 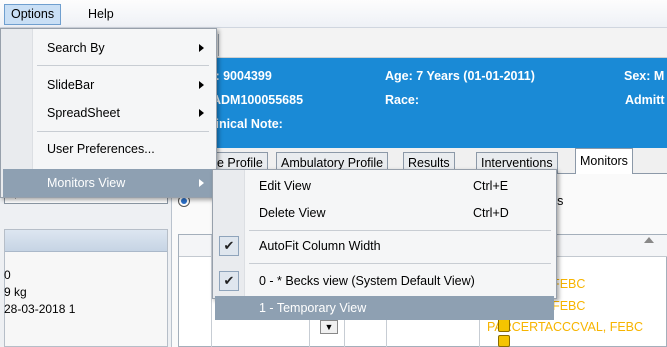 I want to click on menu-item-delete-view: Delete View Ctrl+D, so click(x=384, y=213).